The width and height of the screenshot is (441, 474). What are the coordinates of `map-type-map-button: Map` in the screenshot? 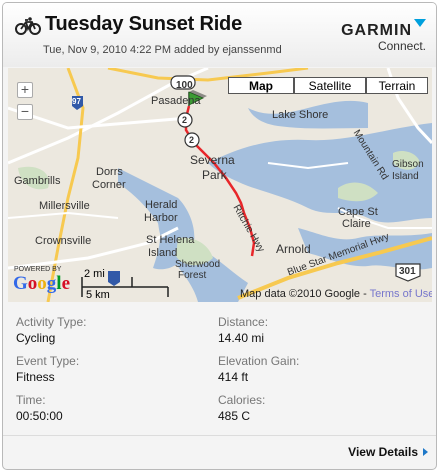 It's located at (261, 85).